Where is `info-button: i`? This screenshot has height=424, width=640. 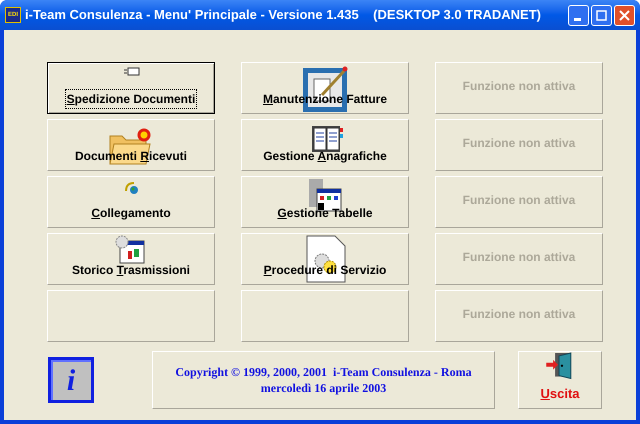
info-button: i is located at coordinates (71, 380).